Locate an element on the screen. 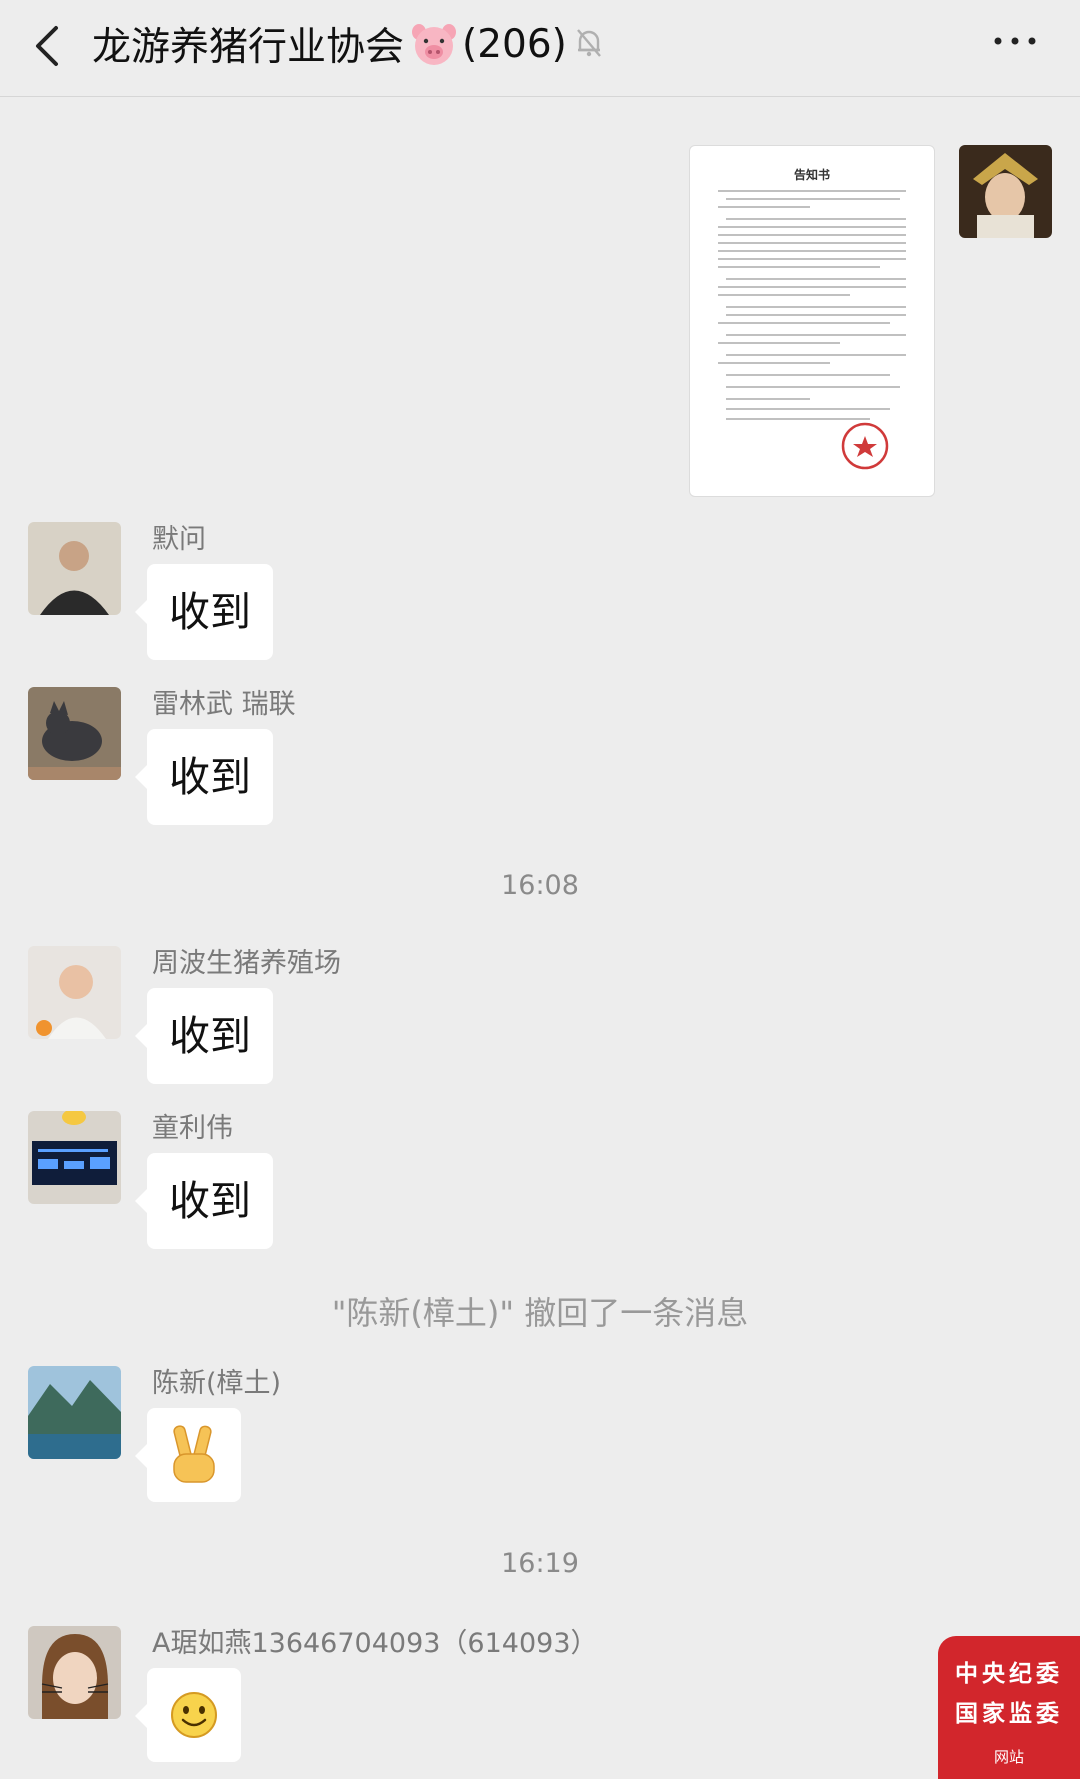  timestamp: 16:08 is located at coordinates (540, 885).